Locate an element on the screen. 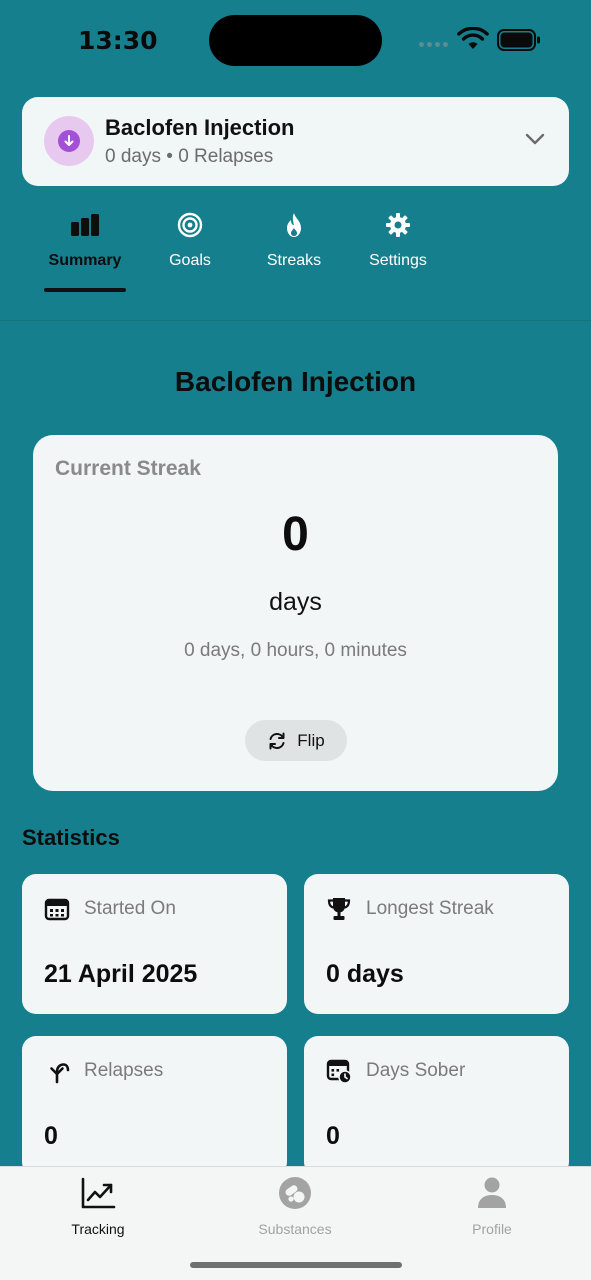  streak-detail: 0 days, 0 hours, 0 minutes is located at coordinates (295, 650).